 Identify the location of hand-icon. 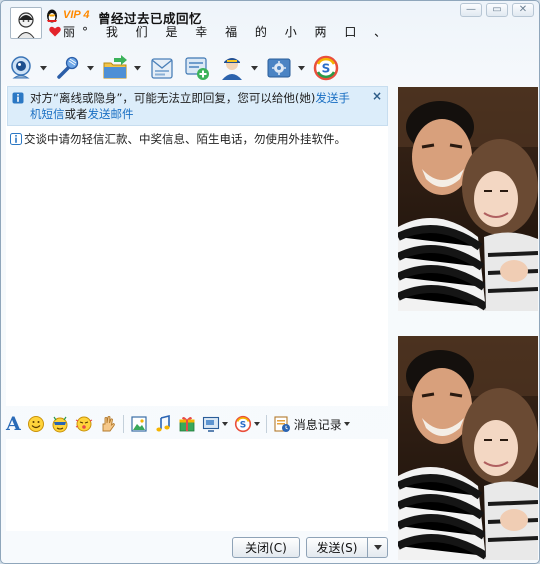
(108, 424).